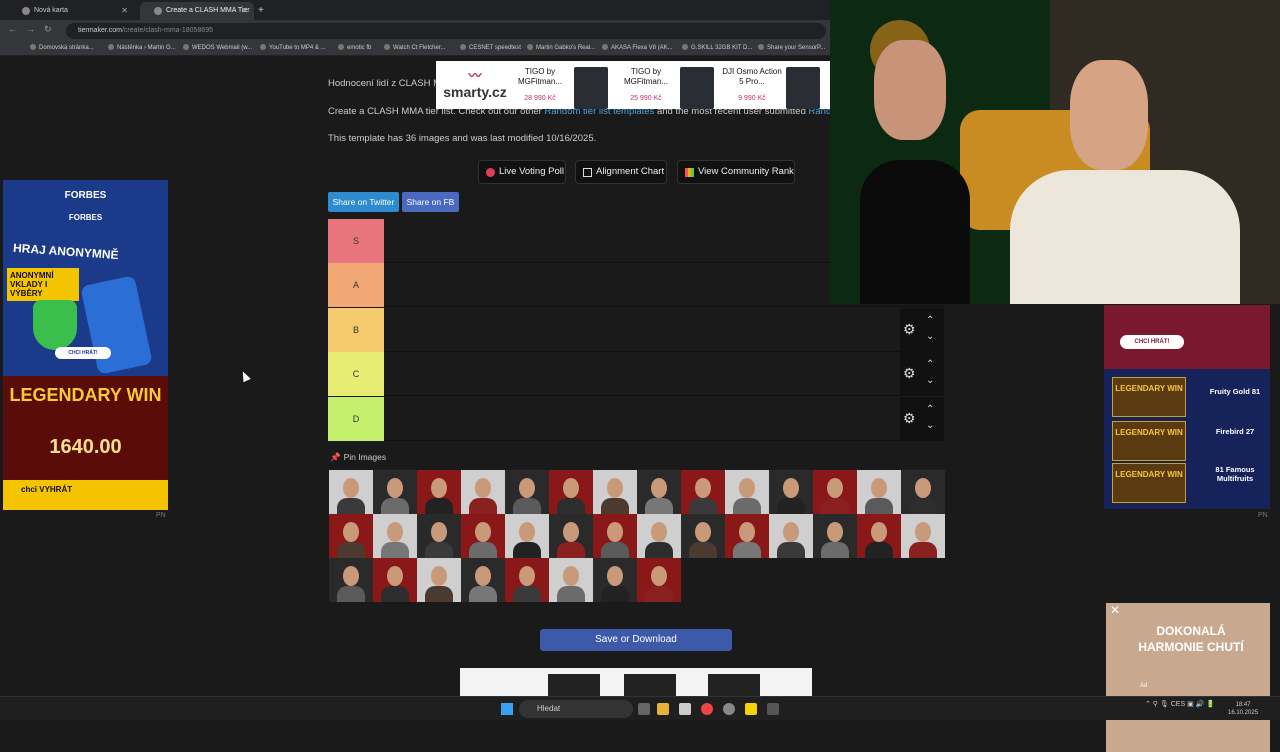 The height and width of the screenshot is (752, 1280). Describe the element at coordinates (751, 709) in the screenshot. I see `notes-icon` at that location.